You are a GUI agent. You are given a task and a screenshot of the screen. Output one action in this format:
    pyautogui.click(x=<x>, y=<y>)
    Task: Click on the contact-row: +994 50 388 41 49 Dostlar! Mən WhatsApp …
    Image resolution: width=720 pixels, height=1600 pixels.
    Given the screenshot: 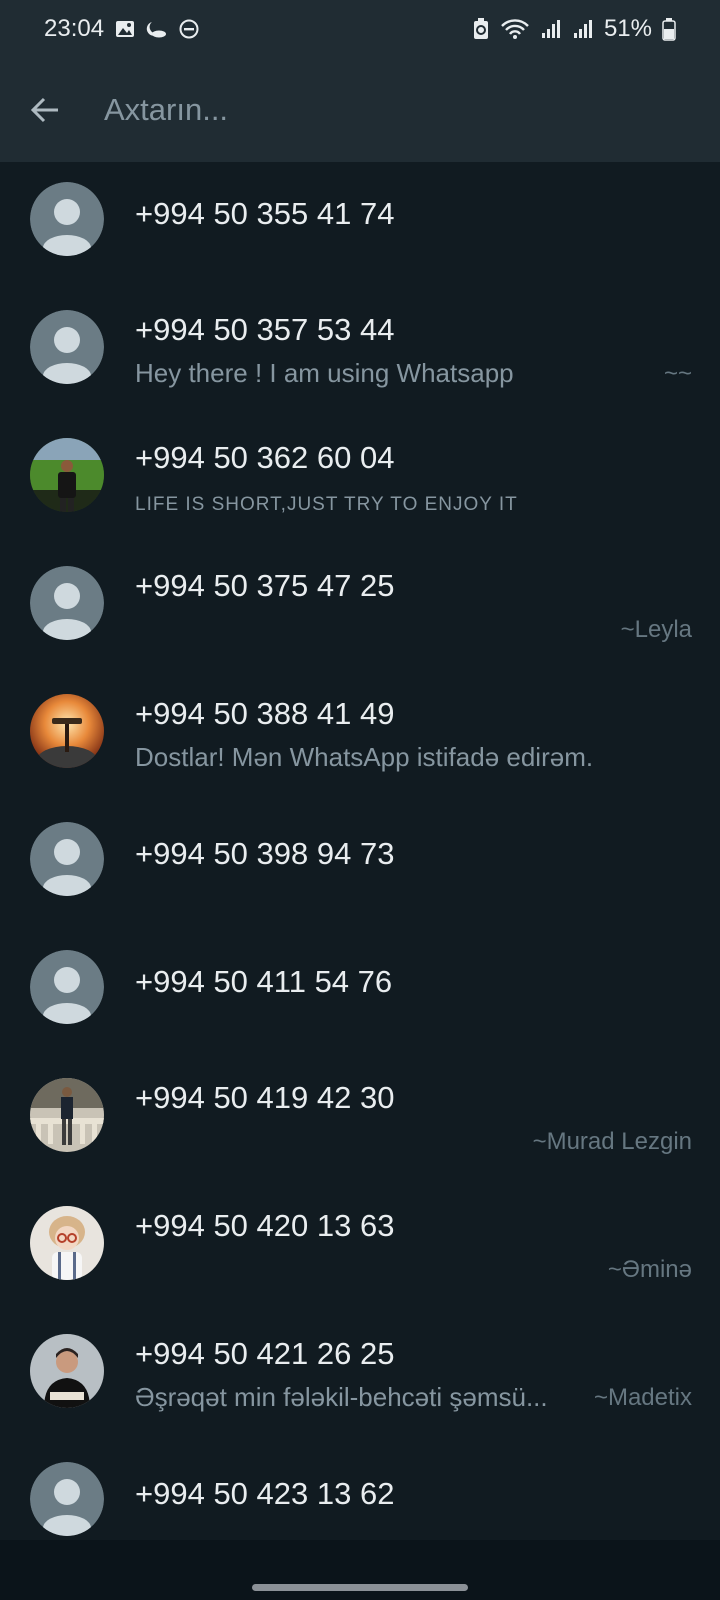 What is the action you would take?
    pyautogui.click(x=360, y=738)
    